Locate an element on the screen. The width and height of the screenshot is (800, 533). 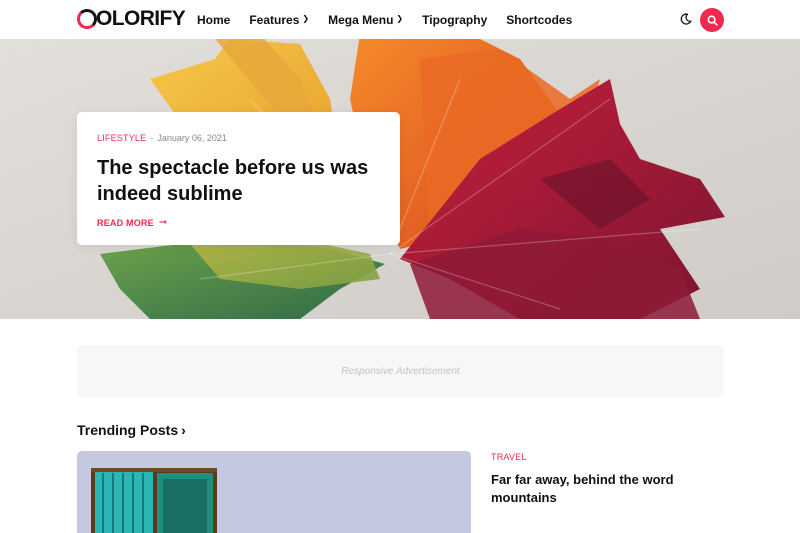
nav-home-label: Home is located at coordinates (214, 19).